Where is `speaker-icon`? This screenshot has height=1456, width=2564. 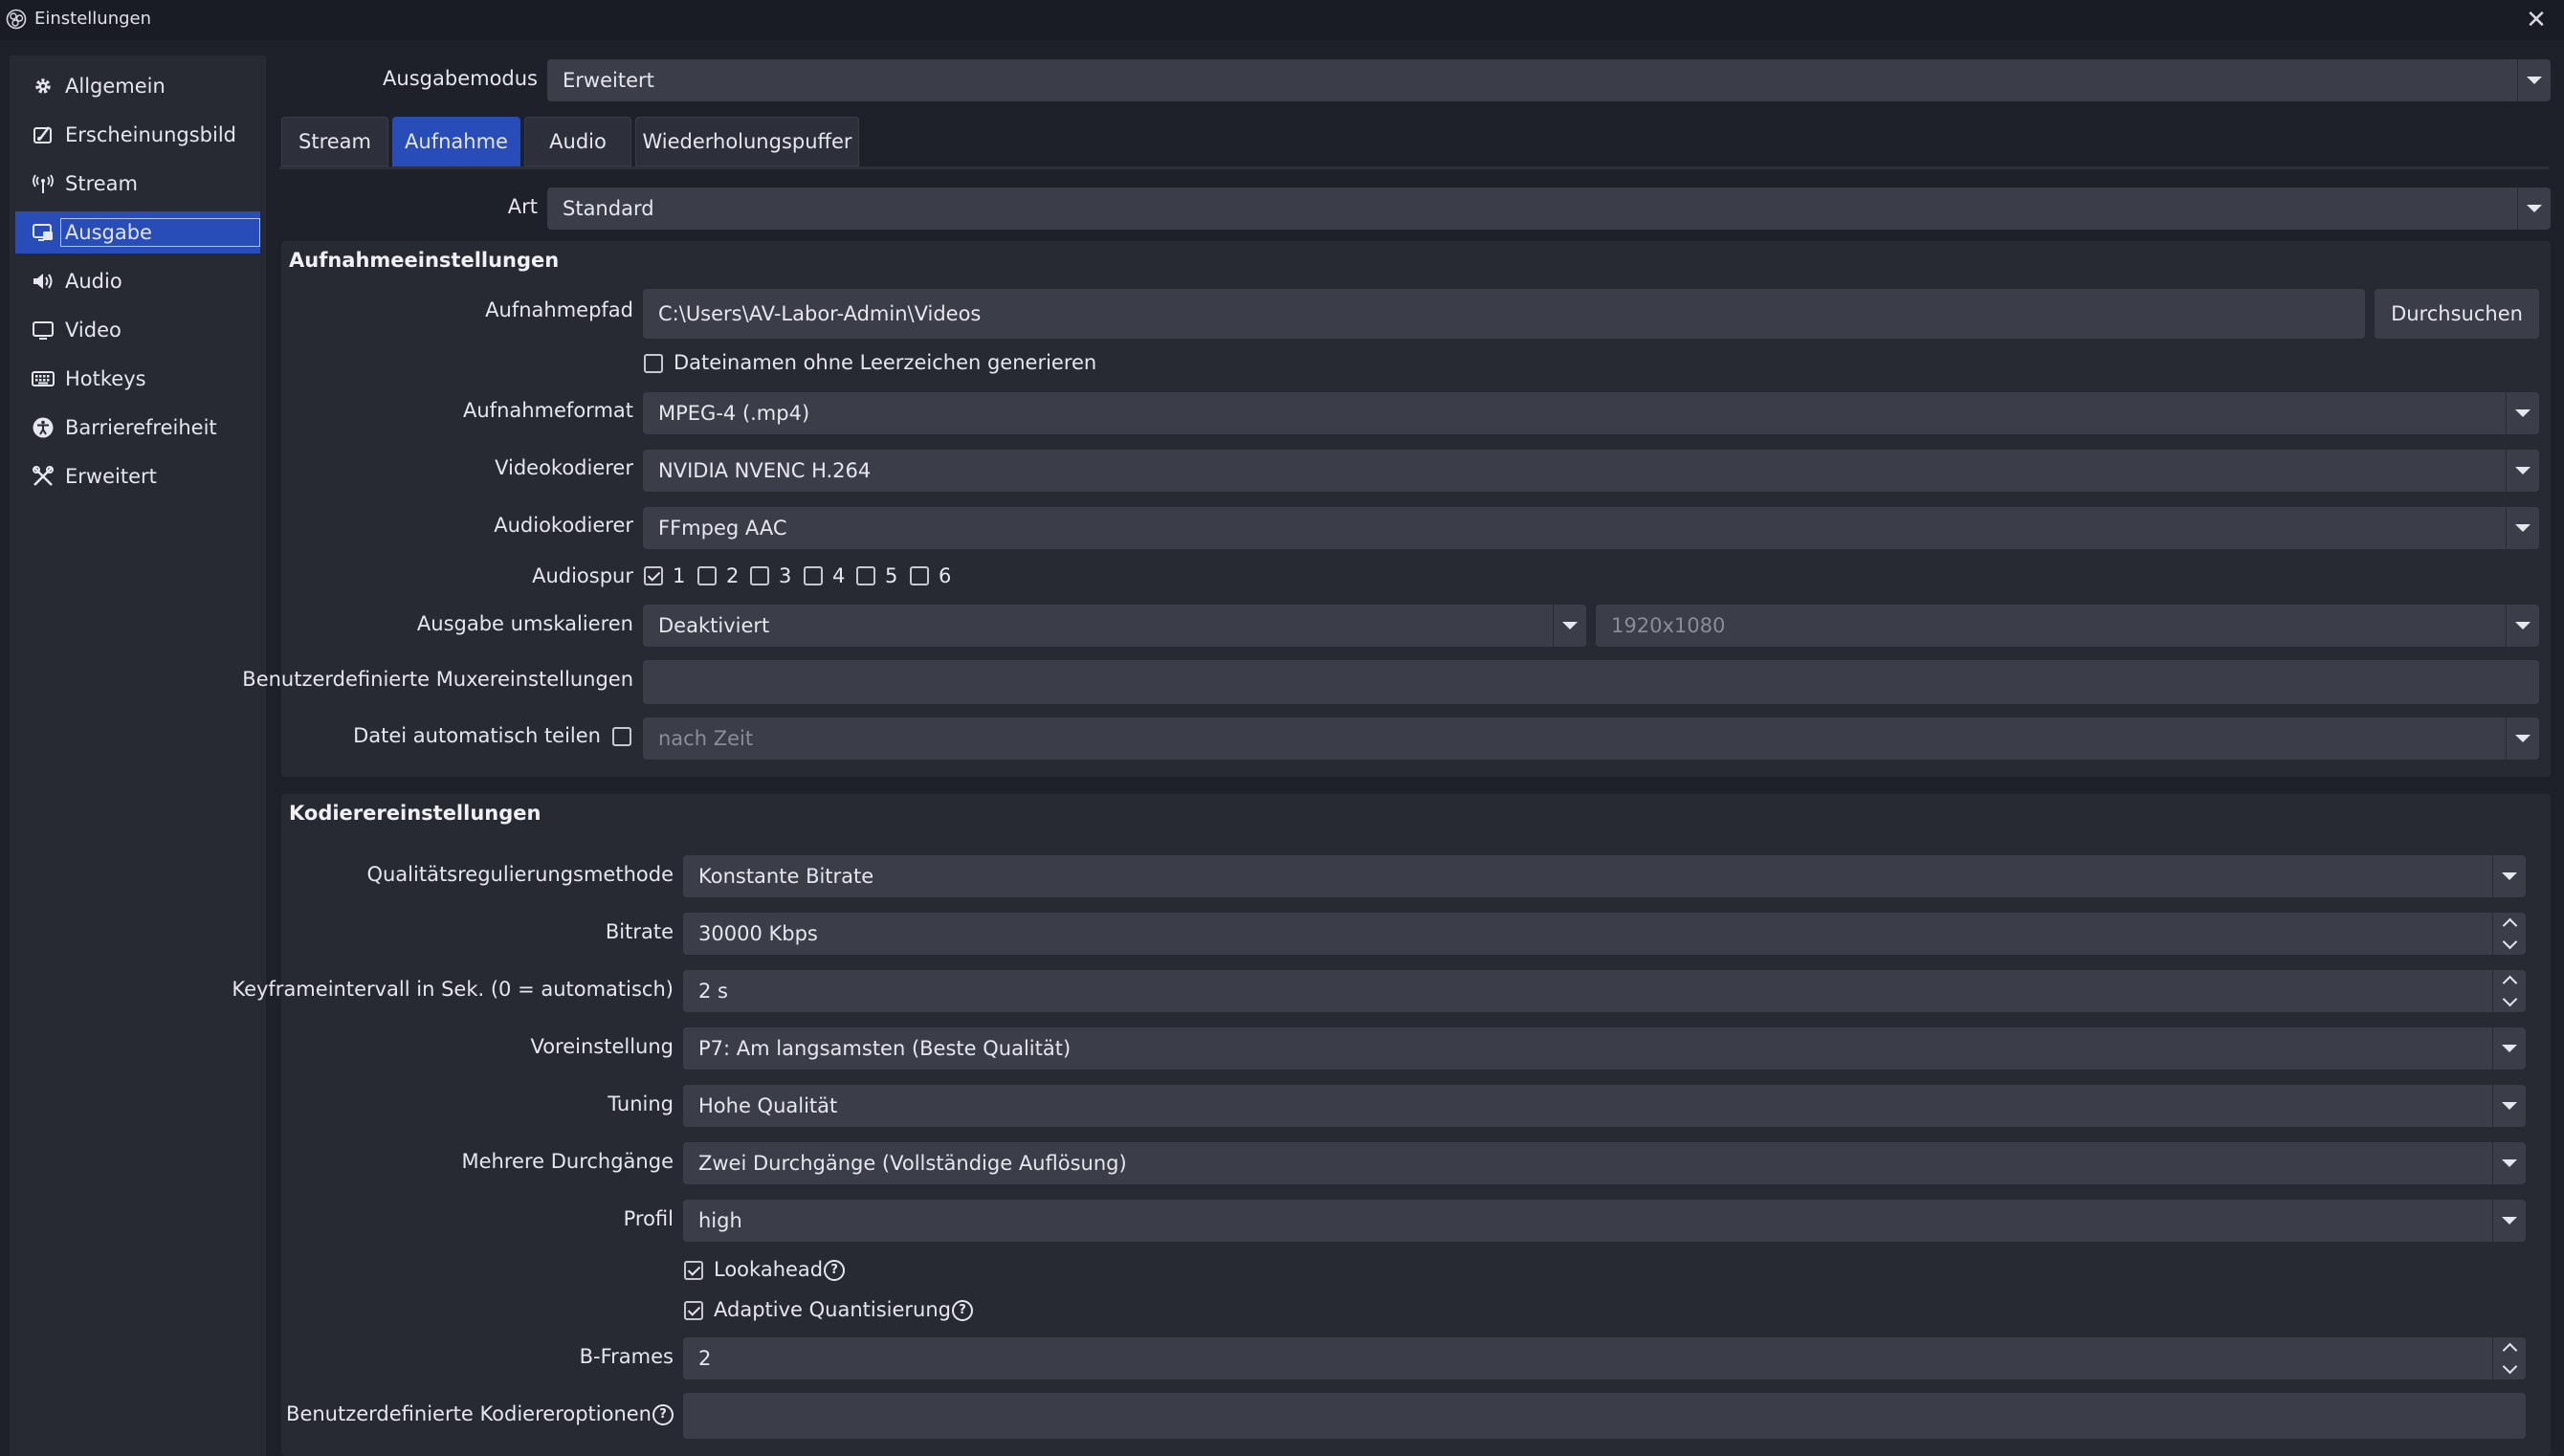
speaker-icon is located at coordinates (43, 282).